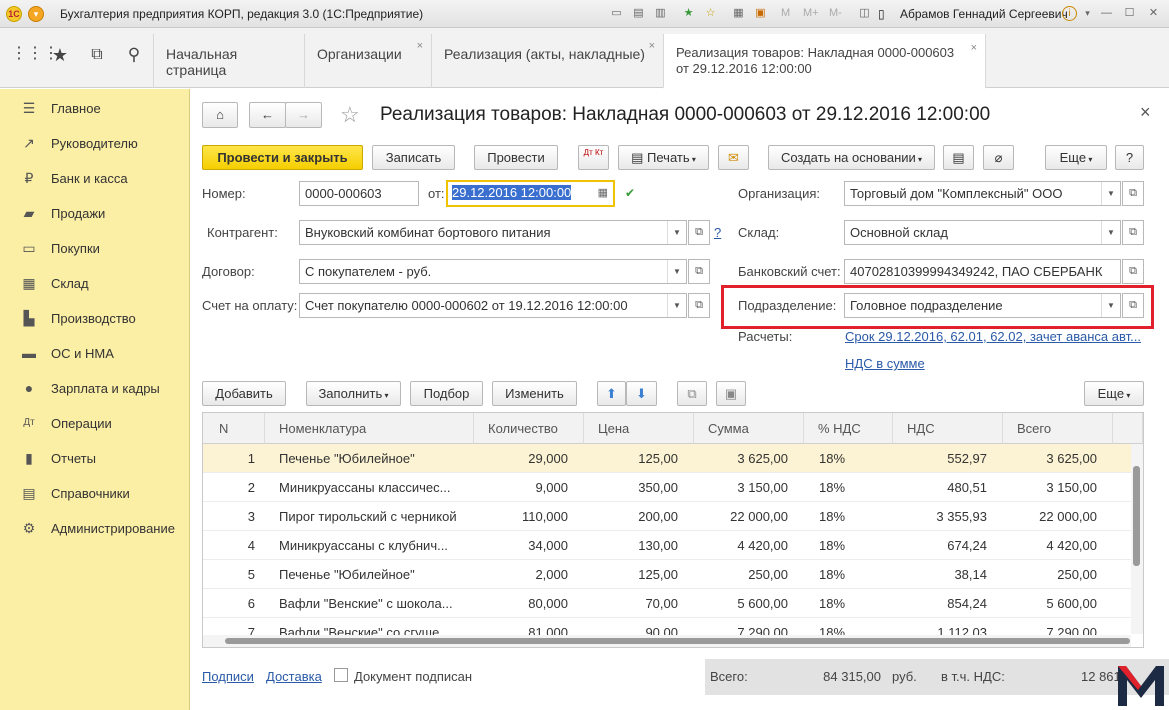 This screenshot has width=1169, height=710. I want to click on printer-2-icon: ▥, so click(660, 13).